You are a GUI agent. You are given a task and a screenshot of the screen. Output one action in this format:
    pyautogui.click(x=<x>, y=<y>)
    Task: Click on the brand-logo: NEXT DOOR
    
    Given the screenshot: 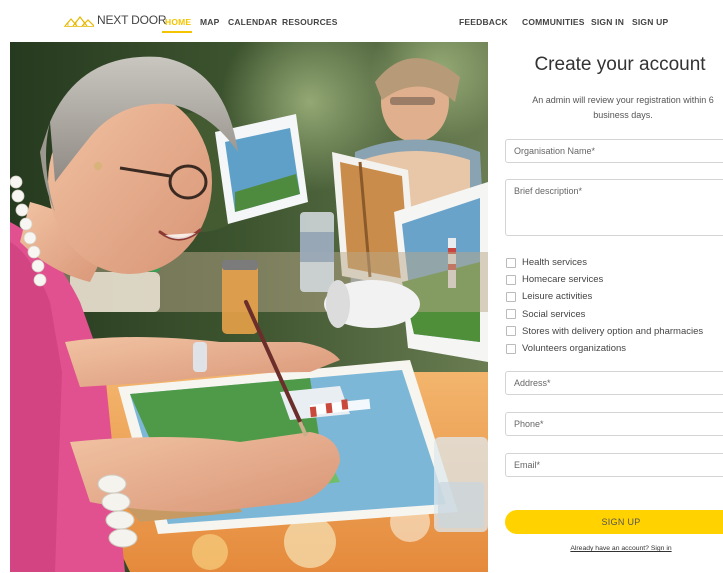 What is the action you would take?
    pyautogui.click(x=115, y=20)
    